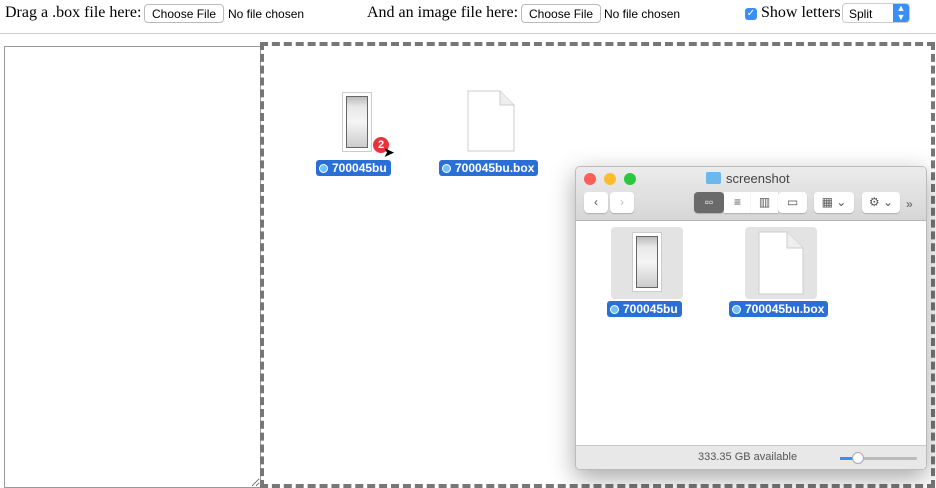  I want to click on show-letters-label: Show letters, so click(801, 12).